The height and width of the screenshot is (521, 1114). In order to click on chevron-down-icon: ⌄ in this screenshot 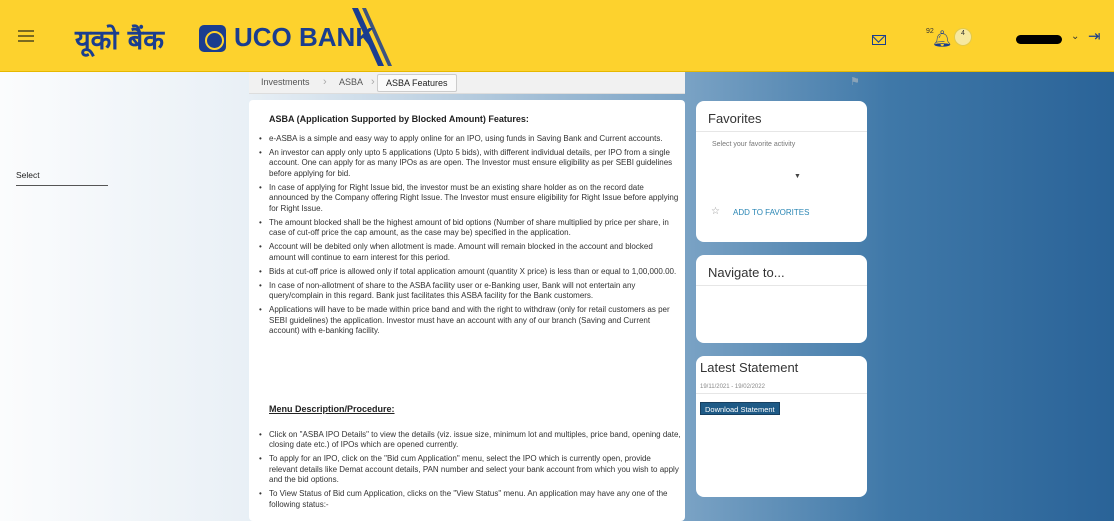, I will do `click(1075, 36)`.